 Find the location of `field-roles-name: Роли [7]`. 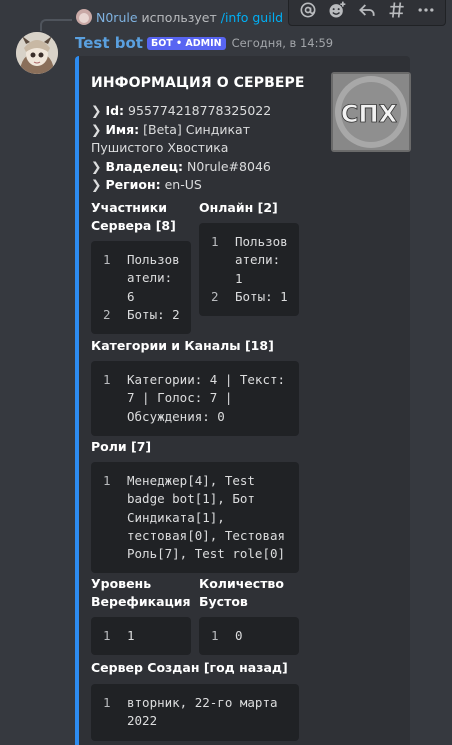

field-roles-name: Роли [7] is located at coordinates (121, 446).